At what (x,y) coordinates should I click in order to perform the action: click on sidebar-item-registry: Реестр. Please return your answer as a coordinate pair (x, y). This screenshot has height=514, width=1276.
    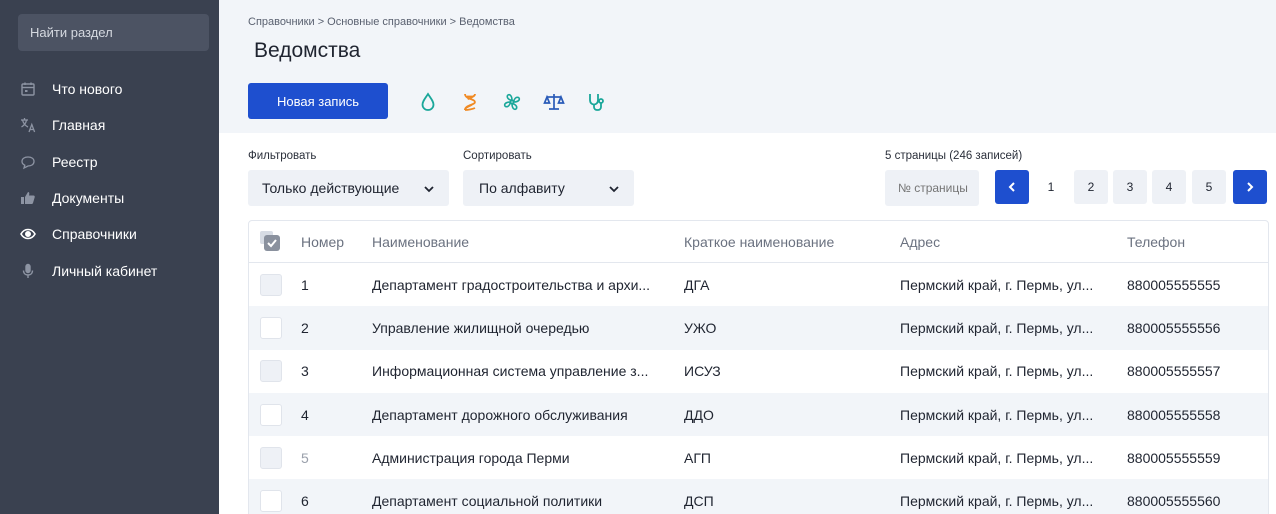
    Looking at the image, I should click on (109, 162).